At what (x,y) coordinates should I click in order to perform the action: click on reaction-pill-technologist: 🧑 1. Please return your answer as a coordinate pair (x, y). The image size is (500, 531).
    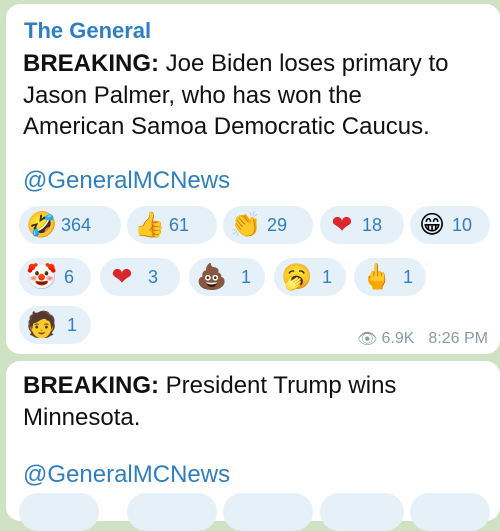
    Looking at the image, I should click on (55, 325).